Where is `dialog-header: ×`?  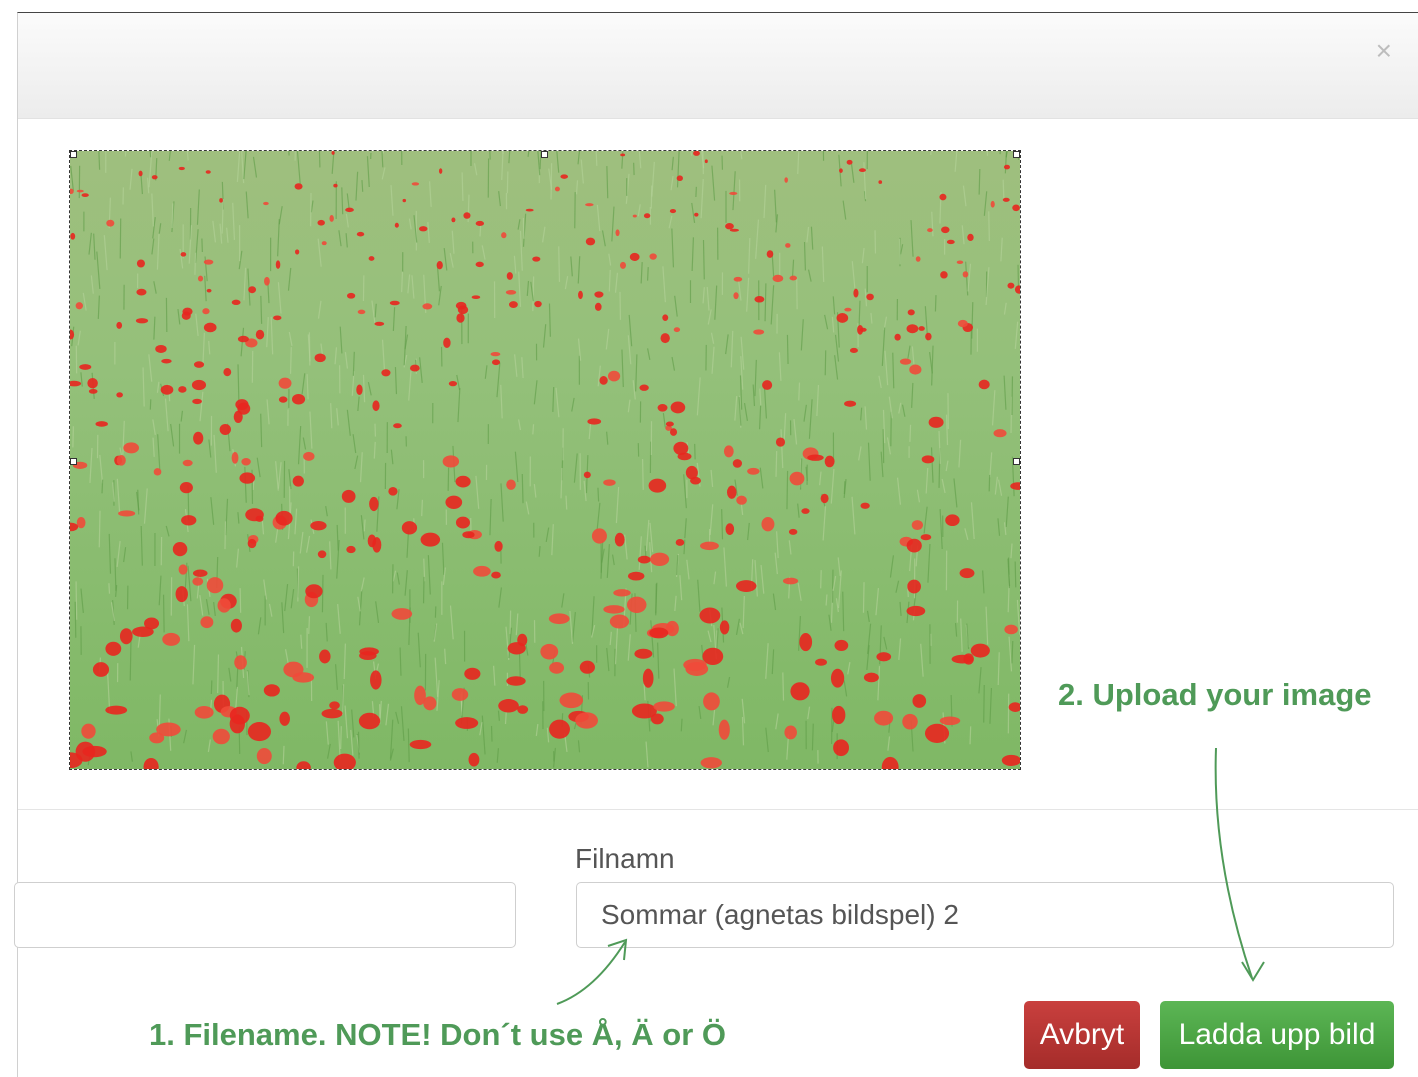 dialog-header: × is located at coordinates (718, 66).